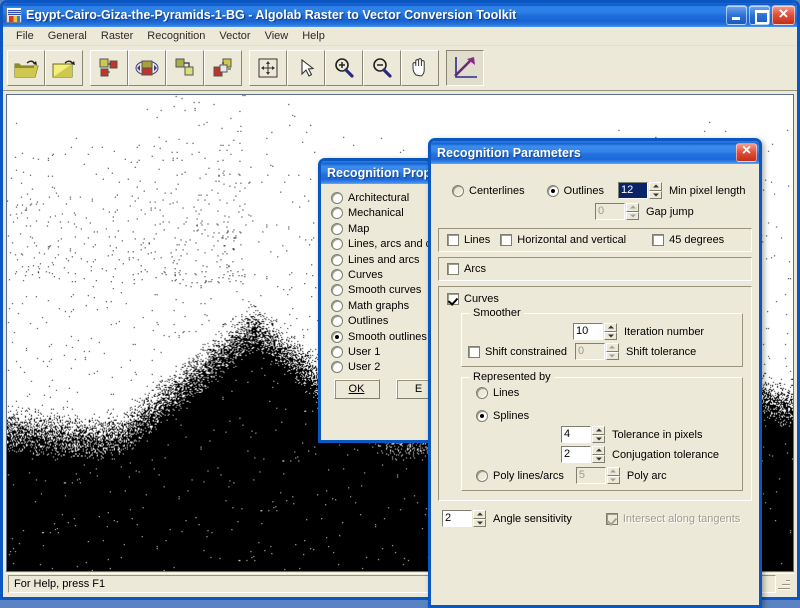 This screenshot has width=800, height=608. I want to click on angle-sensitivity-arrows, so click(479, 518).